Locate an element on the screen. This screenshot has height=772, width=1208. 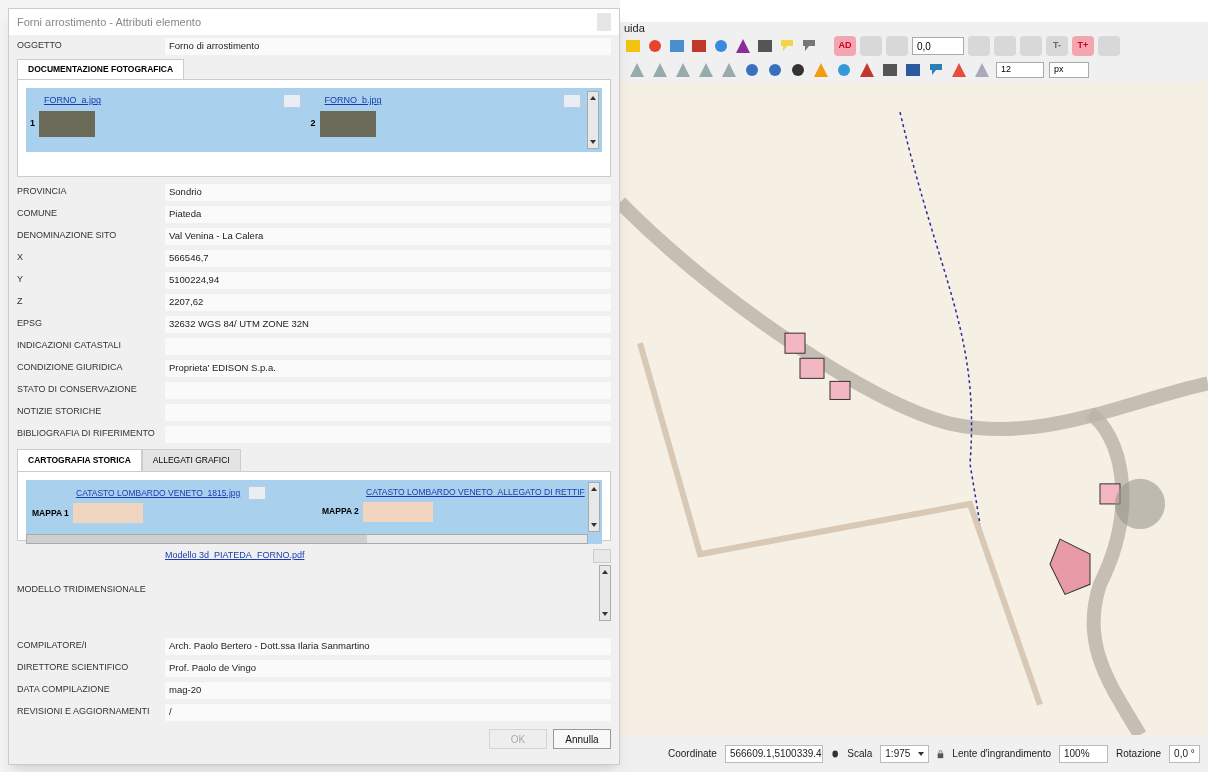
field-label: NOTIZIE STORICHE is located at coordinates (60, 412).